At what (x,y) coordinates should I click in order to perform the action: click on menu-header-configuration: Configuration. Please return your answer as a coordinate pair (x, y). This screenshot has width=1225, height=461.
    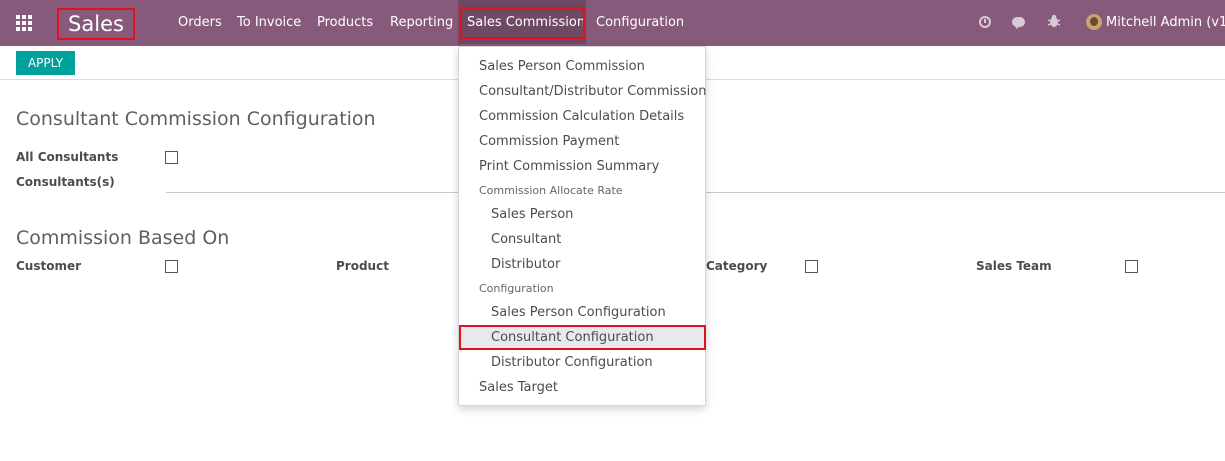
    Looking at the image, I should click on (516, 288).